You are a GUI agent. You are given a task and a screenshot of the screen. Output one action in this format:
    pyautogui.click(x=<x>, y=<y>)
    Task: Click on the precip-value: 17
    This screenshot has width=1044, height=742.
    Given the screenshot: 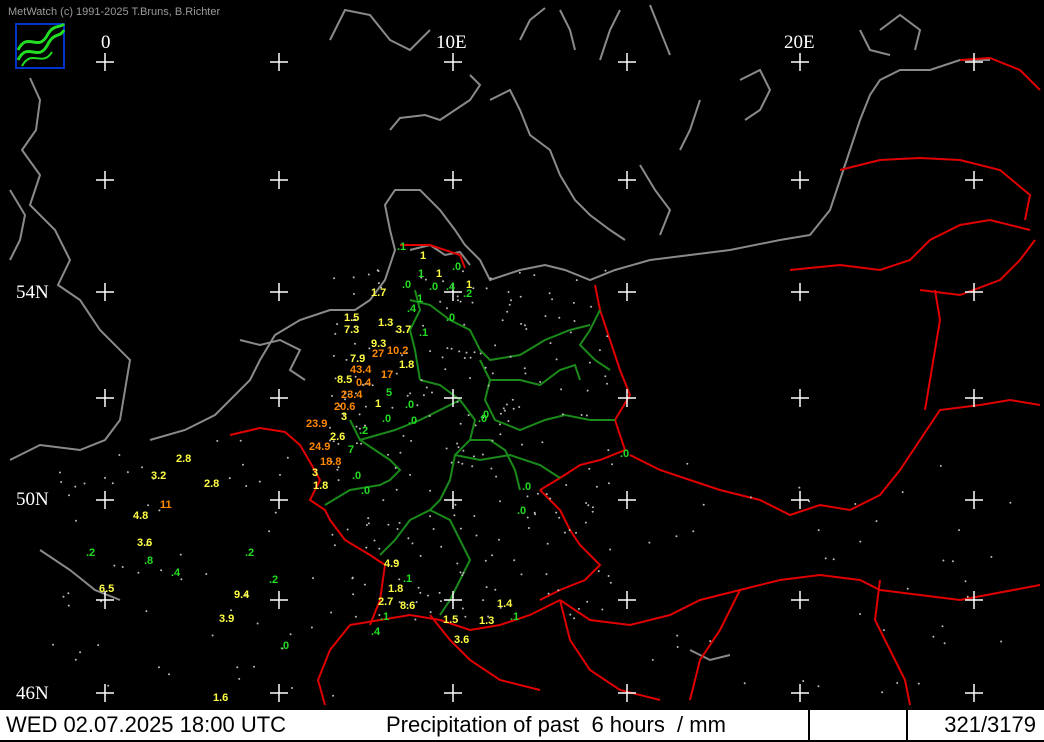 What is the action you would take?
    pyautogui.click(x=387, y=375)
    